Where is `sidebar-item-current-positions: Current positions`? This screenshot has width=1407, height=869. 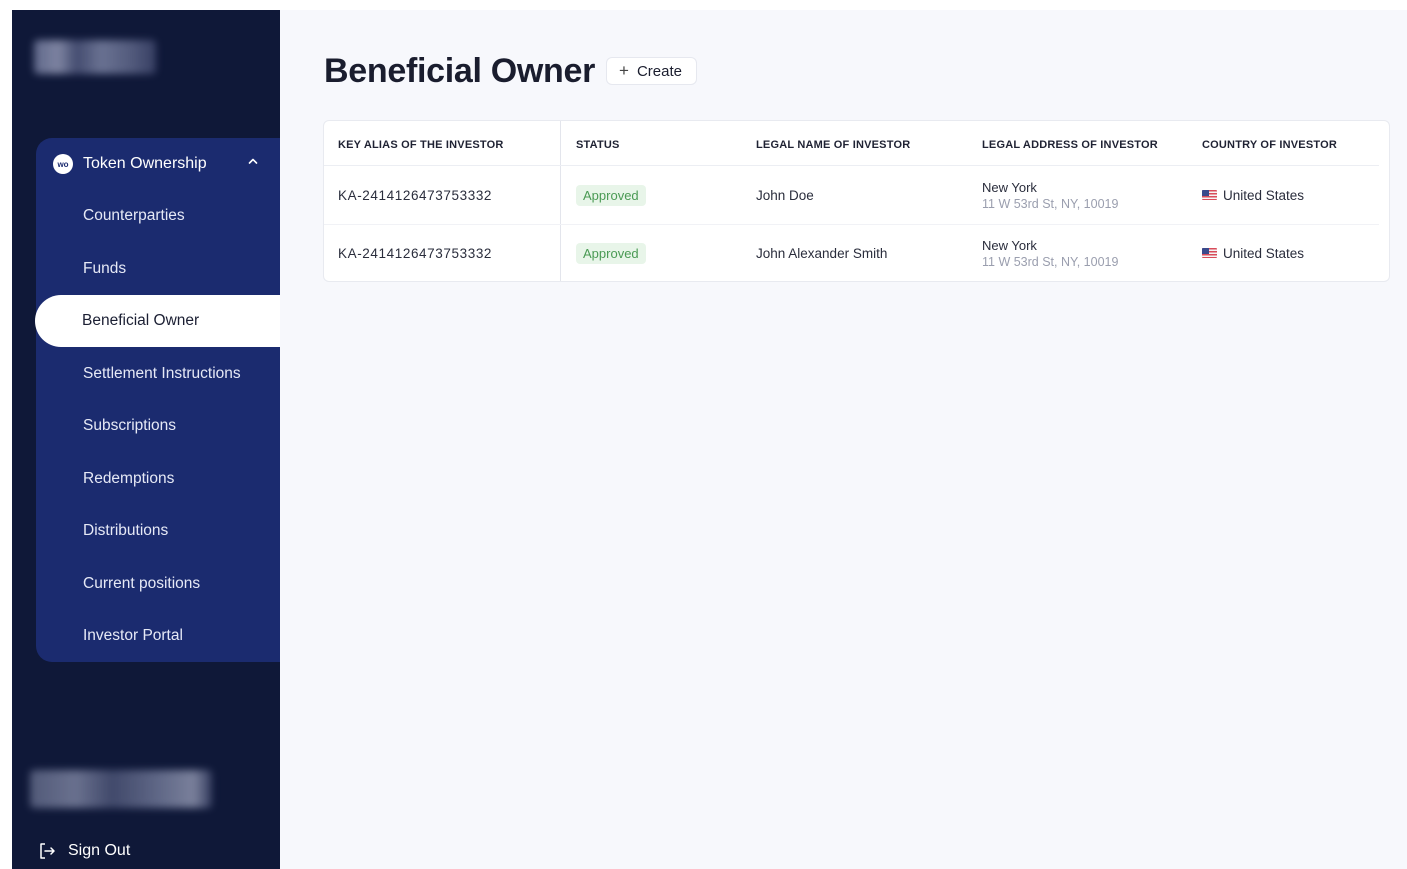 sidebar-item-current-positions: Current positions is located at coordinates (158, 584).